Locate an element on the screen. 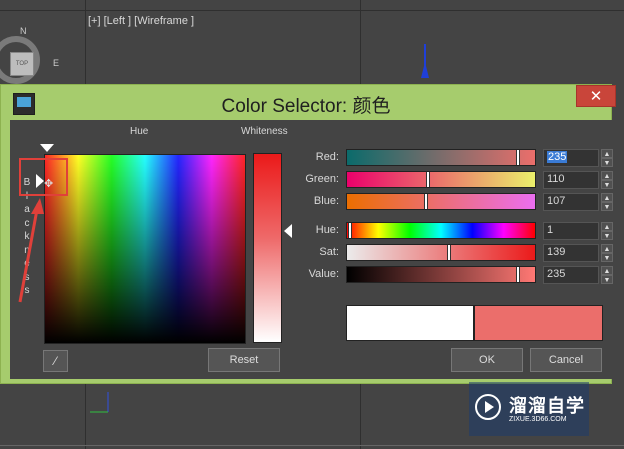  dialog-title-bar: Color Selector: 颜色 ✕ is located at coordinates (308, 102).